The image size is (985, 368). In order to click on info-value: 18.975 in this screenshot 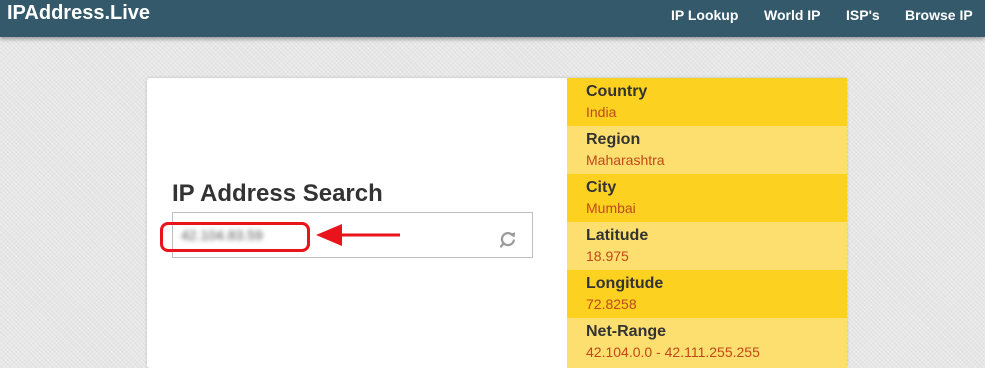, I will do `click(607, 256)`.